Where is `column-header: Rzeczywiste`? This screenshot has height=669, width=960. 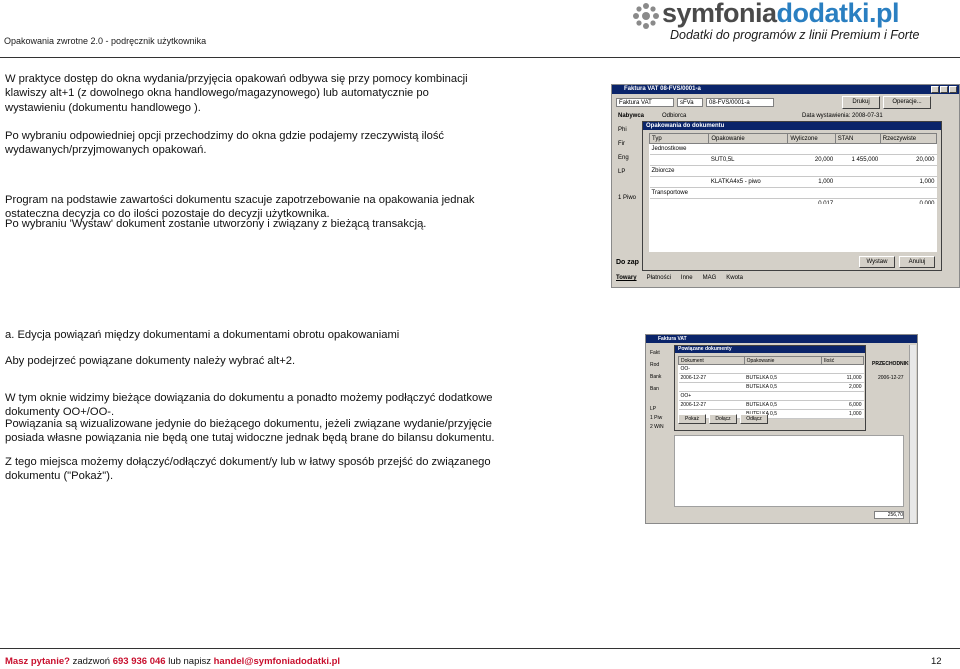 column-header: Rzeczywiste is located at coordinates (908, 138).